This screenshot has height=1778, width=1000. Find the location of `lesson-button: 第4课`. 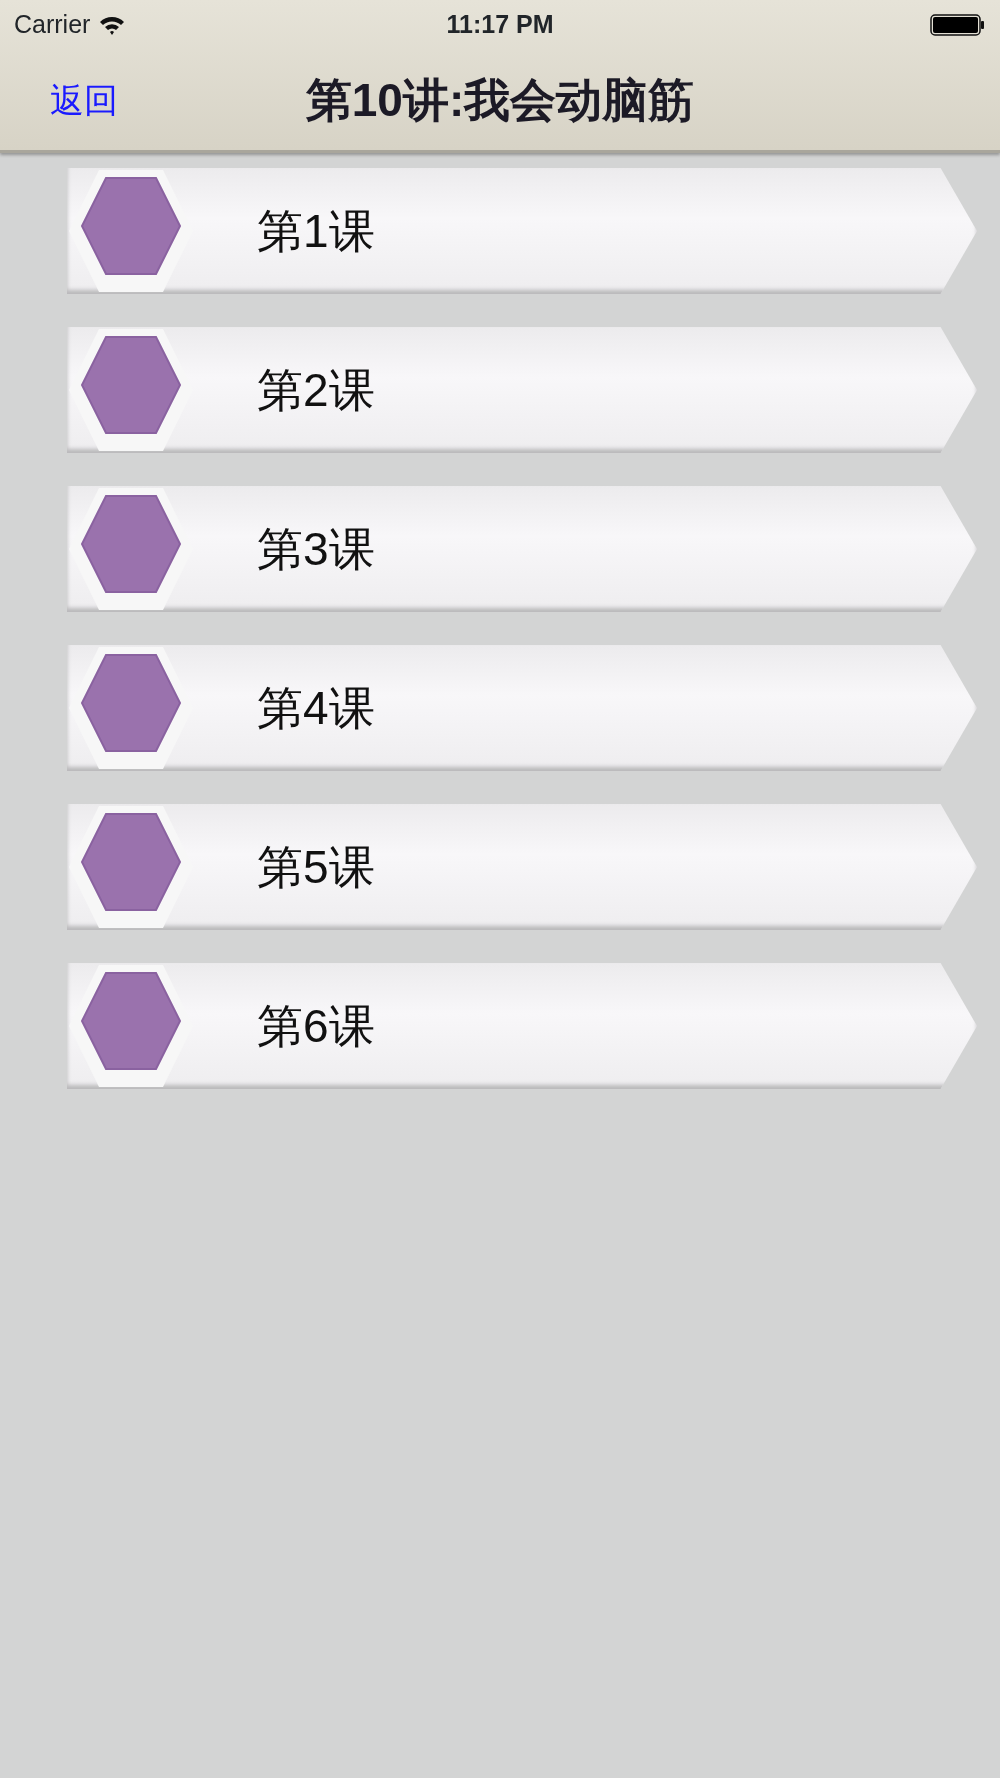

lesson-button: 第4课 is located at coordinates (522, 708).